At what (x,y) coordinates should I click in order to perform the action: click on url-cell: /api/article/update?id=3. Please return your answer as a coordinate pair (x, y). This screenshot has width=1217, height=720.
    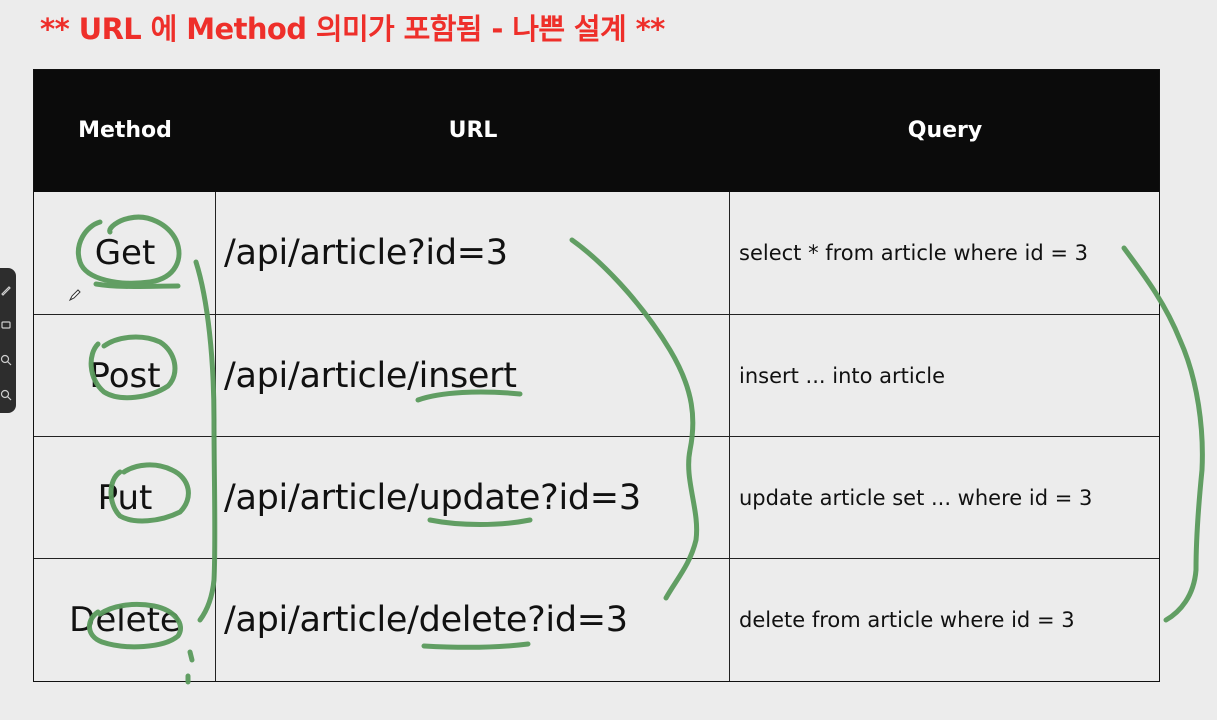
    Looking at the image, I should click on (432, 497).